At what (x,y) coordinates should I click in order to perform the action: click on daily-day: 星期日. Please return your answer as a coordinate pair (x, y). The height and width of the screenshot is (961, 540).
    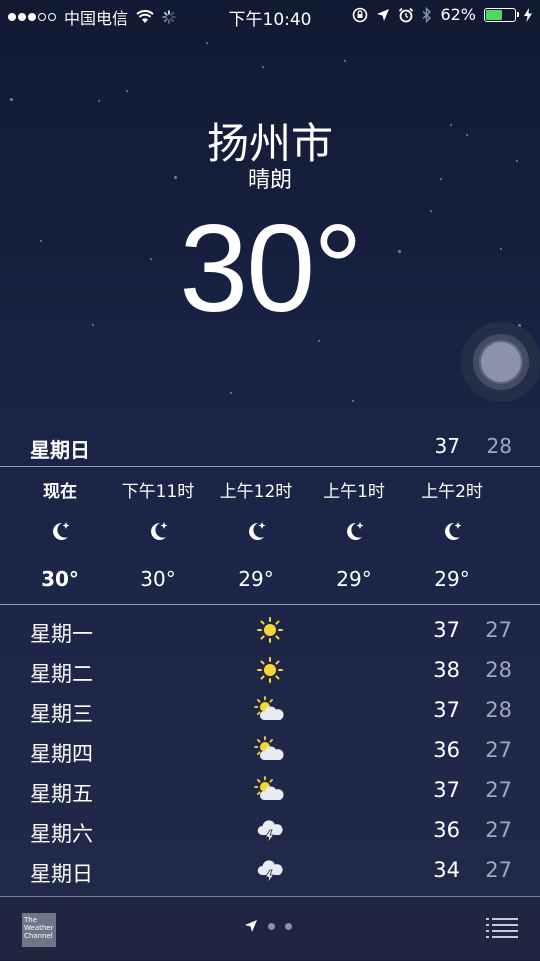
    Looking at the image, I should click on (61, 874).